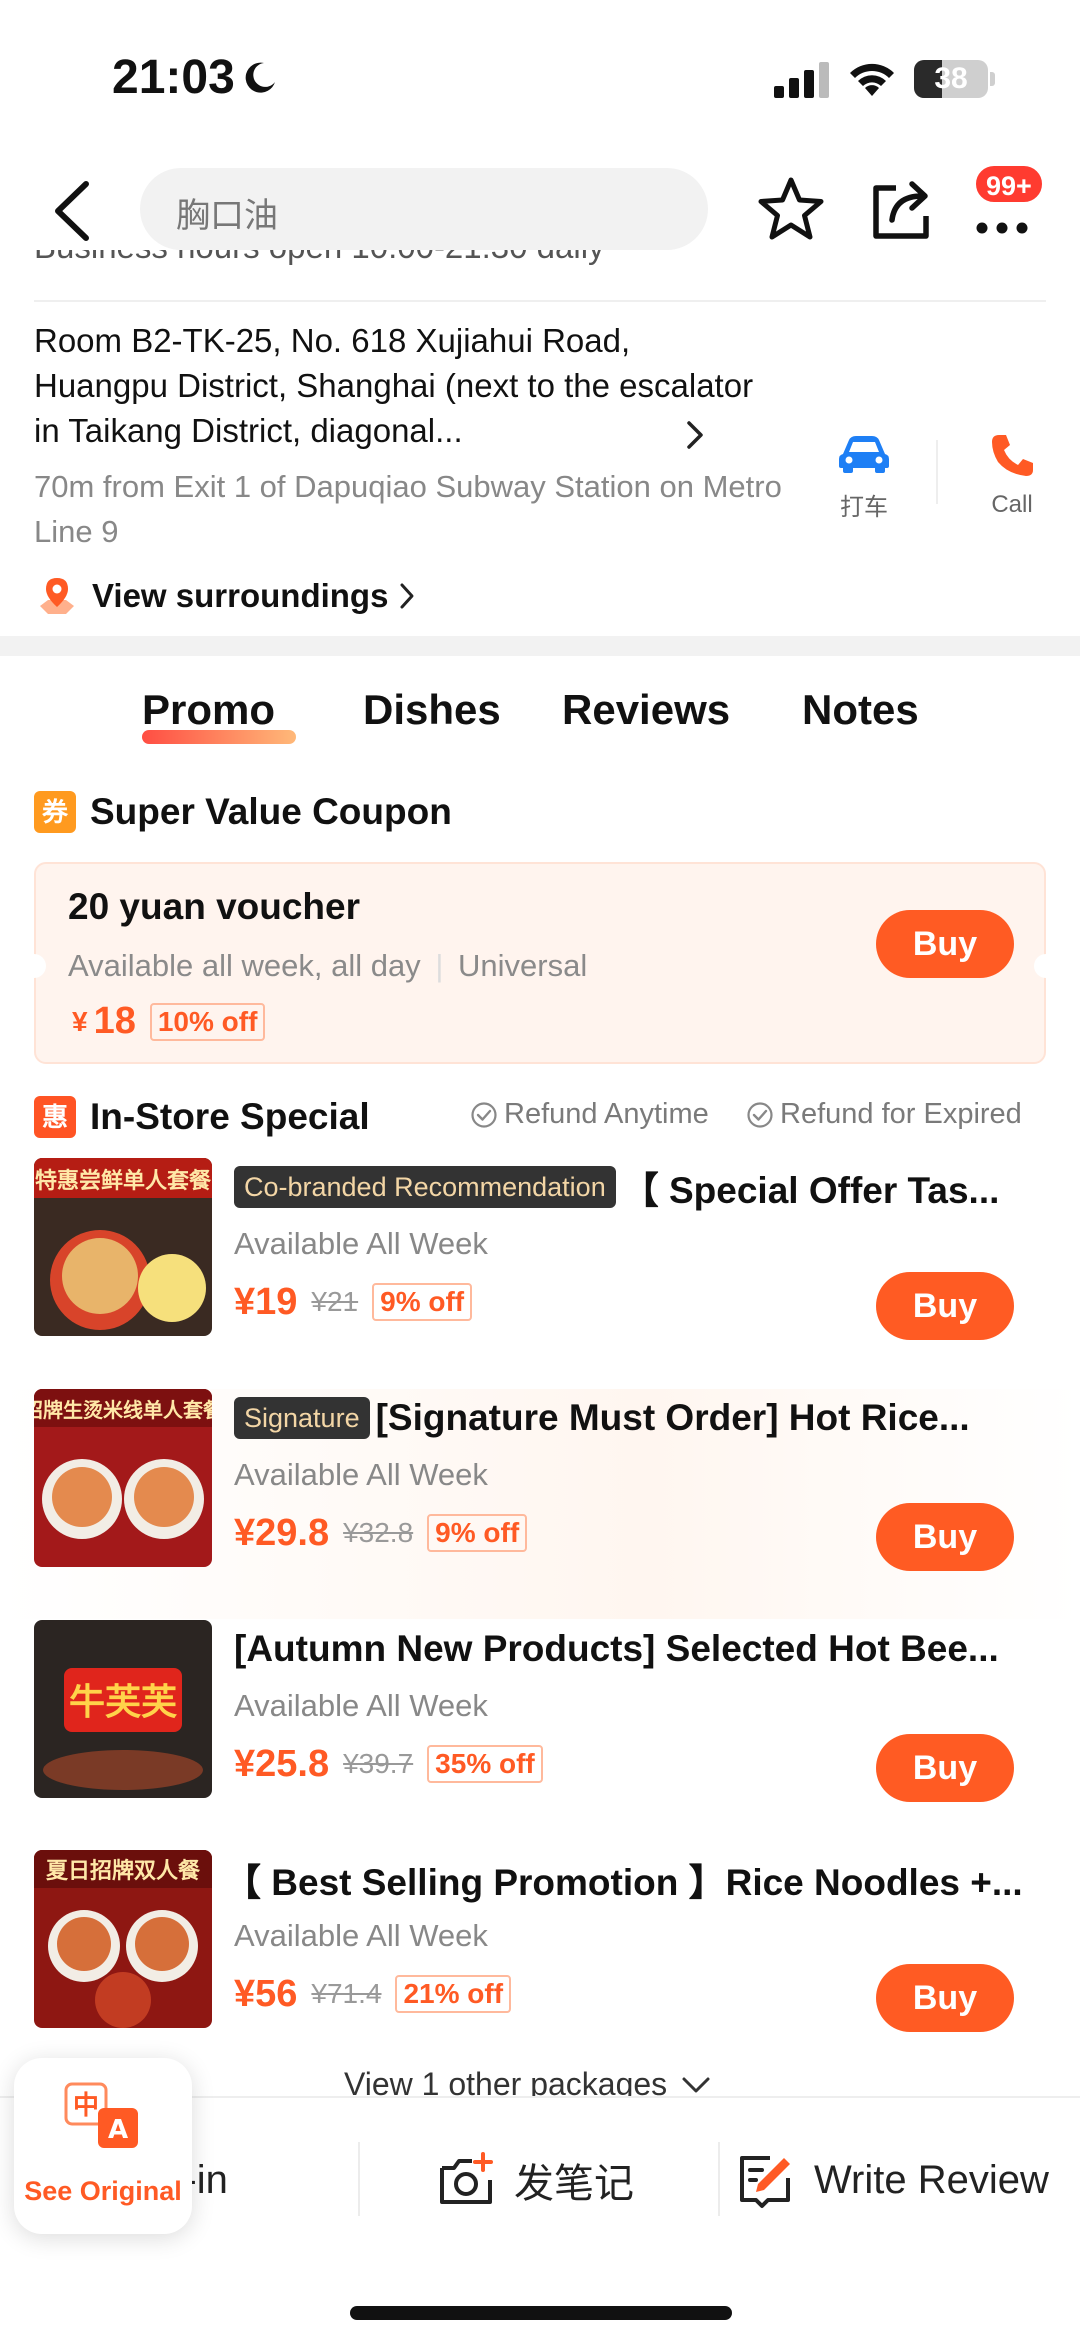  I want to click on moon-icon, so click(260, 77).